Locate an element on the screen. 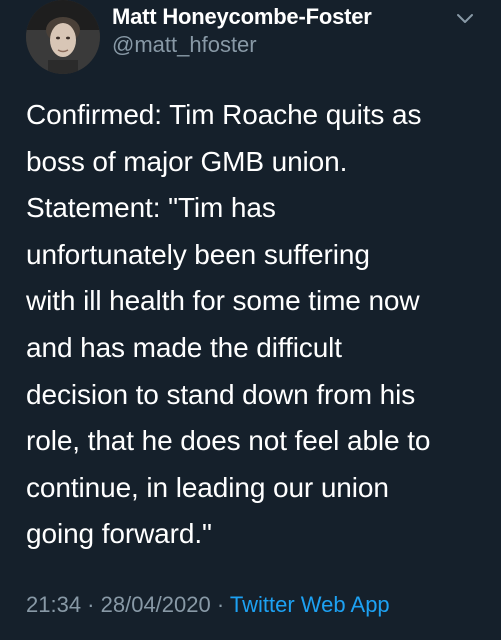 The image size is (501, 640). tweet-text-line: and has made the difficult is located at coordinates (184, 347).